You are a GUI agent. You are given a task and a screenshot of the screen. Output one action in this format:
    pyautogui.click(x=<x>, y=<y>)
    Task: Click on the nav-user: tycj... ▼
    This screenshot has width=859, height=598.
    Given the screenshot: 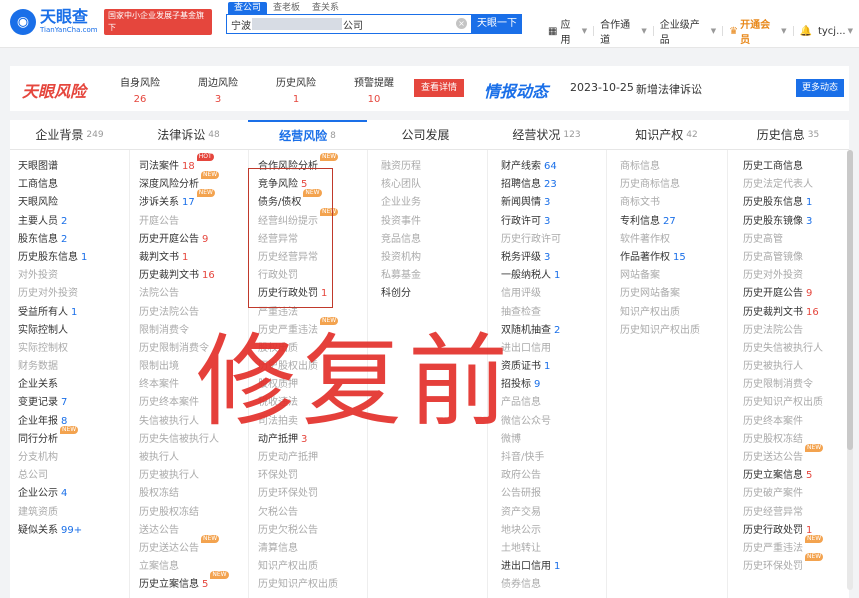 What is the action you would take?
    pyautogui.click(x=835, y=31)
    